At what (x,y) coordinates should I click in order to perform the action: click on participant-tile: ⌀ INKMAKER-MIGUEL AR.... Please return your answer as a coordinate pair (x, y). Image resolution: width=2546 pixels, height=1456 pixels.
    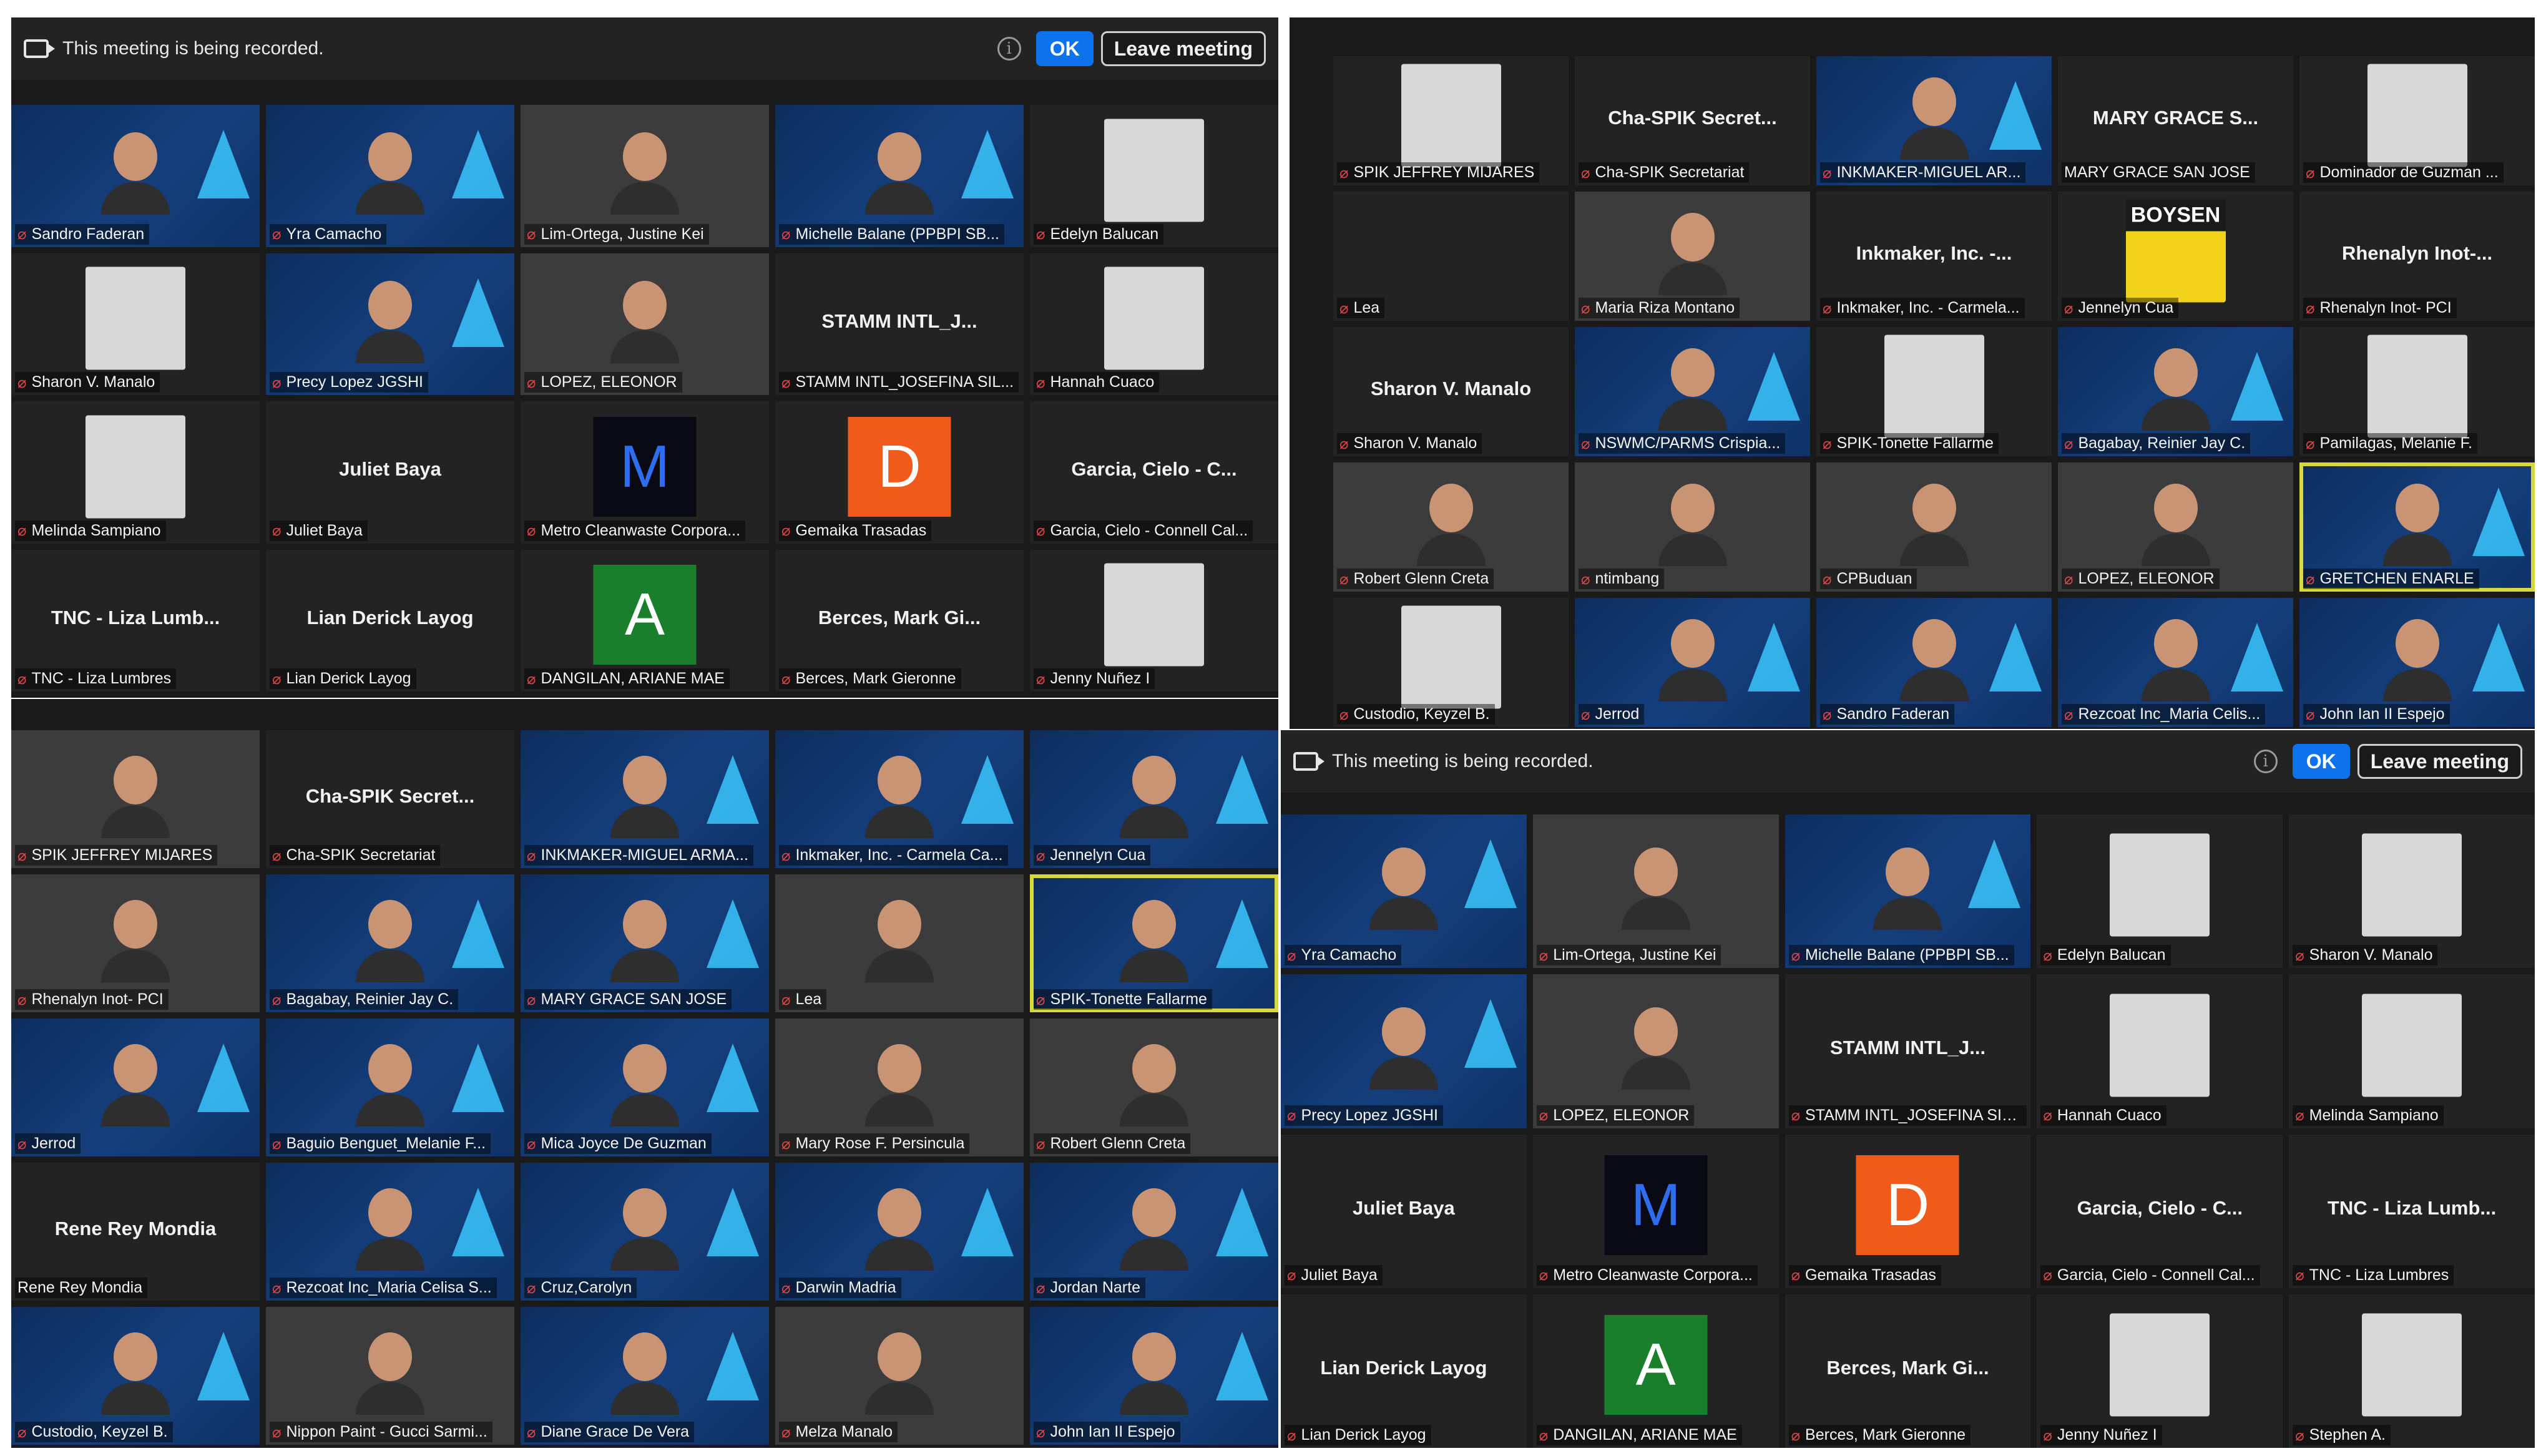
    Looking at the image, I should click on (1934, 120).